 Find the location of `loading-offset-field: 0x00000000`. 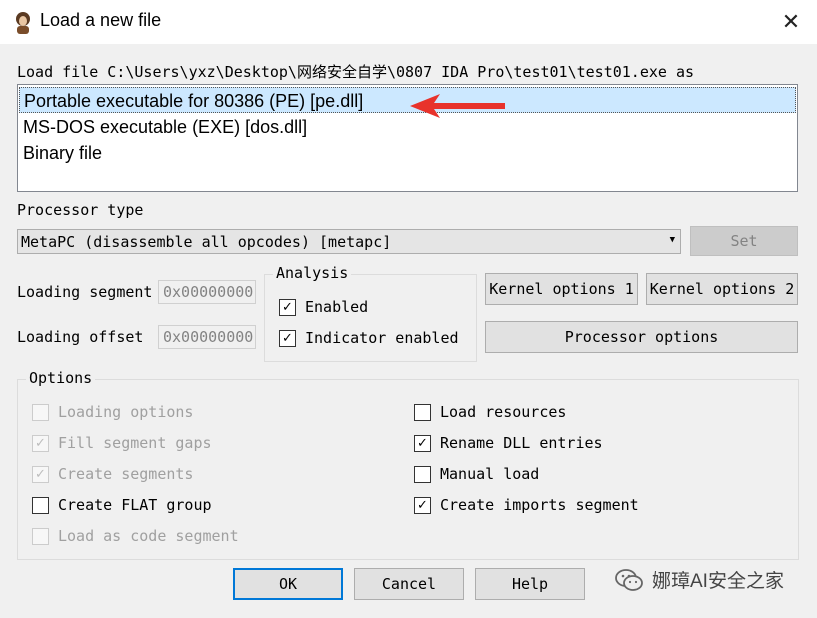

loading-offset-field: 0x00000000 is located at coordinates (207, 337).